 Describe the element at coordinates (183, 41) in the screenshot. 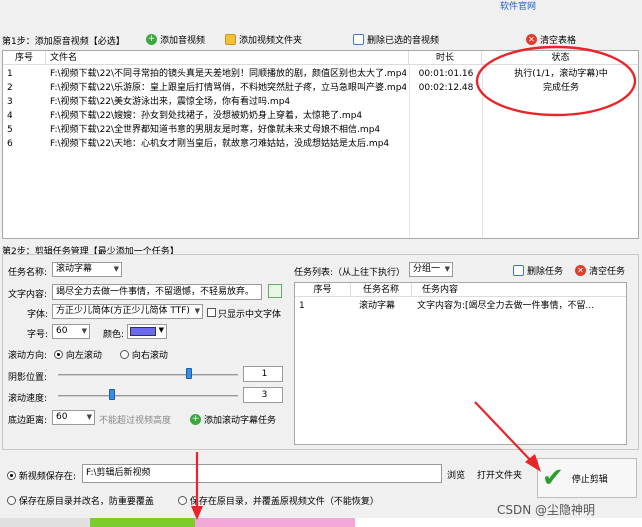

I see `add-av-label: 添加音视频` at that location.